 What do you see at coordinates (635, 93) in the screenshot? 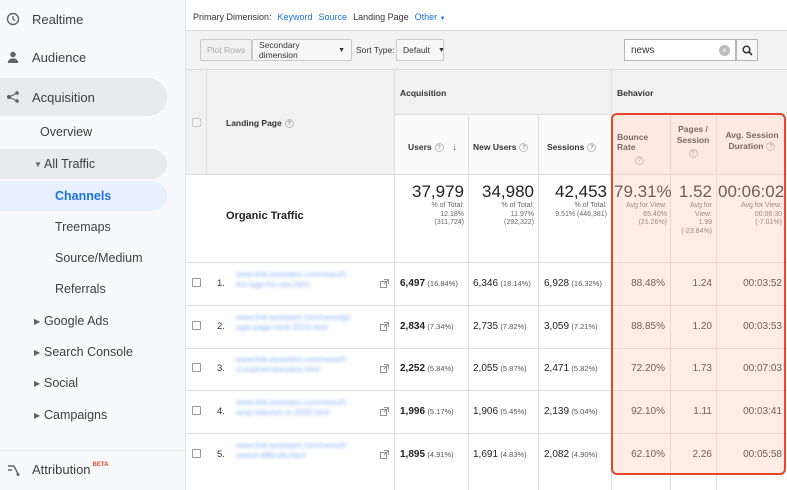
I see `group-behavior: Behavior` at bounding box center [635, 93].